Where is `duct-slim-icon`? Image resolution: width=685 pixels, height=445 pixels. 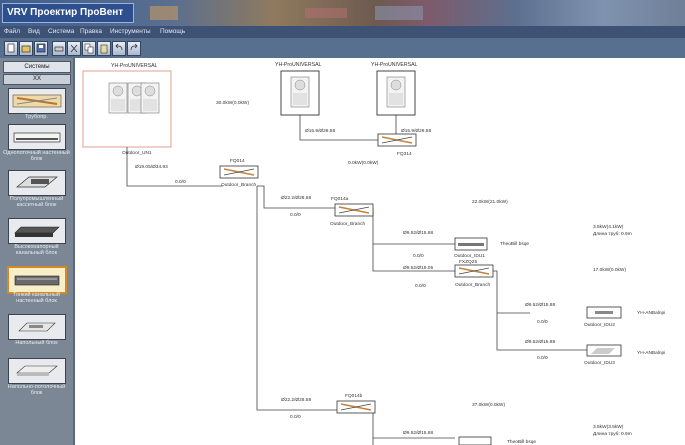
duct-slim-icon is located at coordinates (37, 280).